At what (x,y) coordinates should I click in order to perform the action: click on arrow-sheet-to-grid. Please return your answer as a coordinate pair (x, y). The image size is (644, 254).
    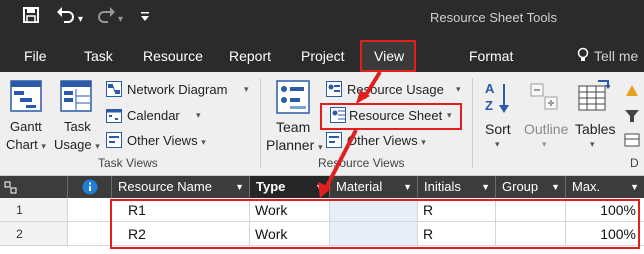
    Looking at the image, I should click on (341, 159).